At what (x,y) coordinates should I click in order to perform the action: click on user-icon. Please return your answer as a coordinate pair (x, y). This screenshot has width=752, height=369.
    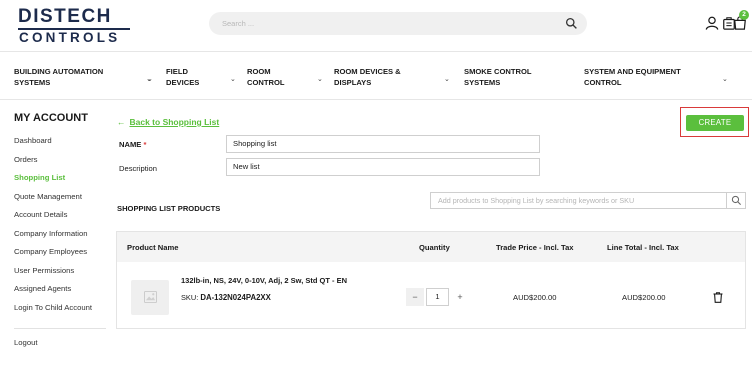
    Looking at the image, I should click on (712, 23).